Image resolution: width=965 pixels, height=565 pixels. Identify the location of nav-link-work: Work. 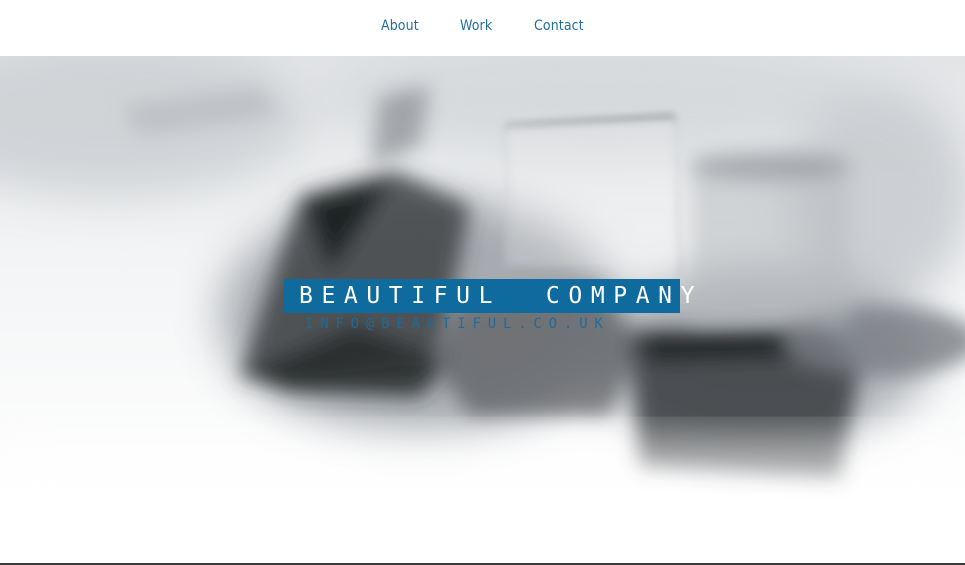
(476, 26).